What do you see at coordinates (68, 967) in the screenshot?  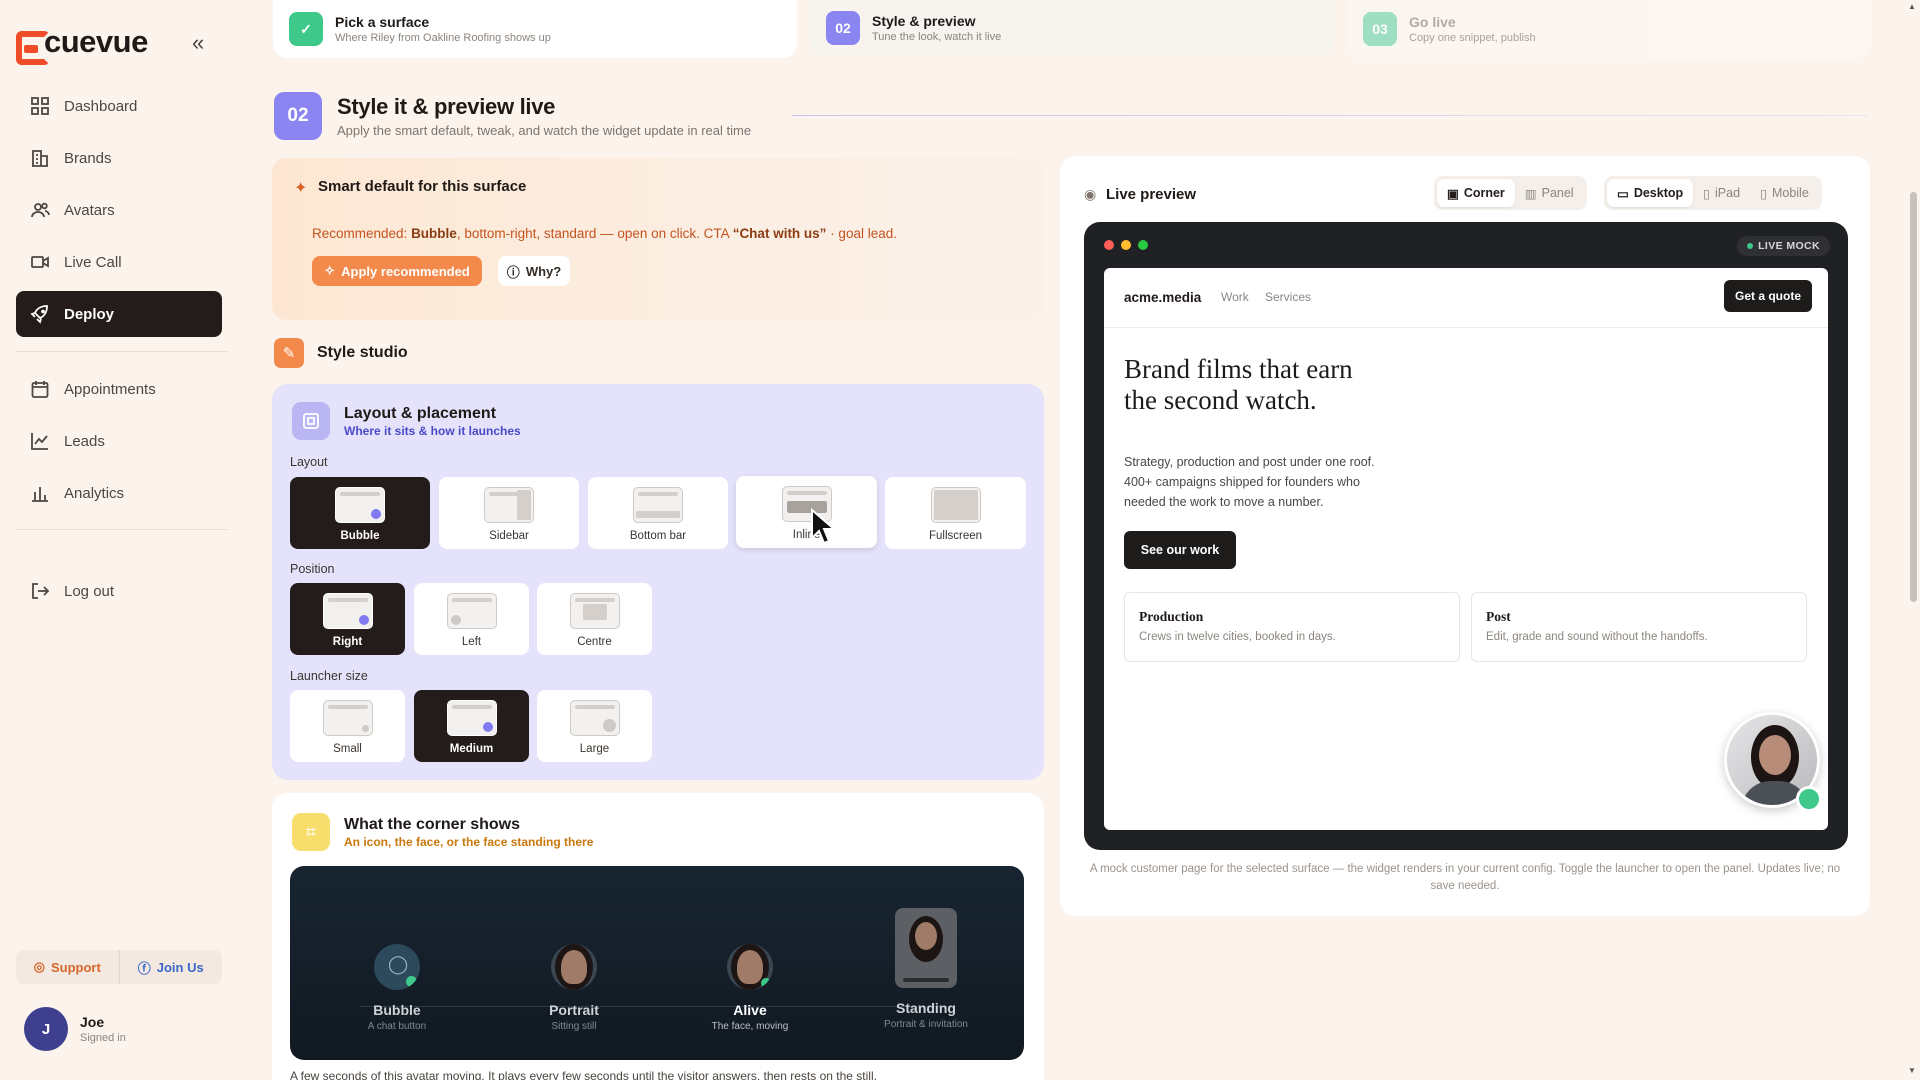 I see `support-button: ◎ Support` at bounding box center [68, 967].